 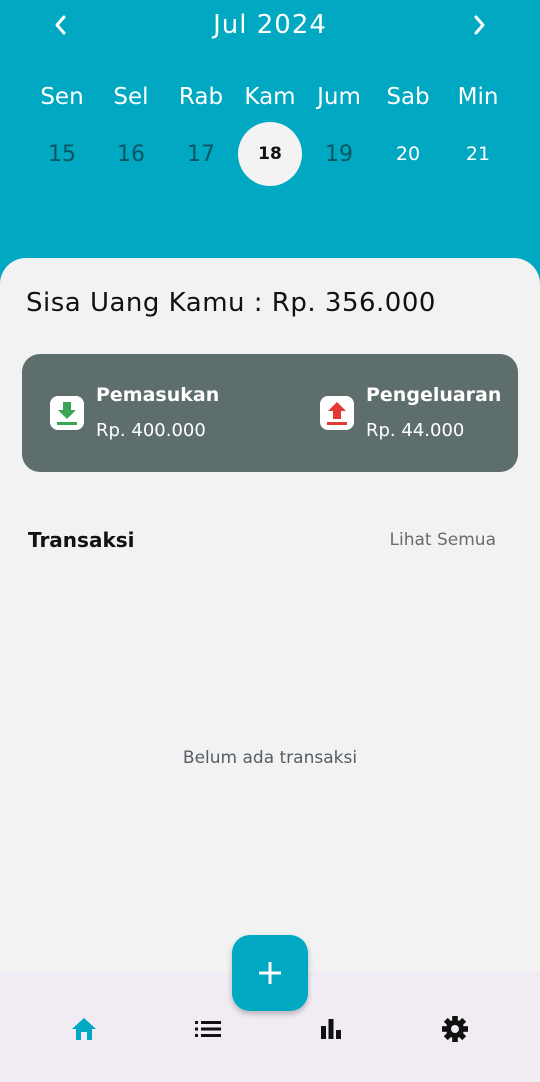 I want to click on date-cell: 21, so click(x=478, y=154).